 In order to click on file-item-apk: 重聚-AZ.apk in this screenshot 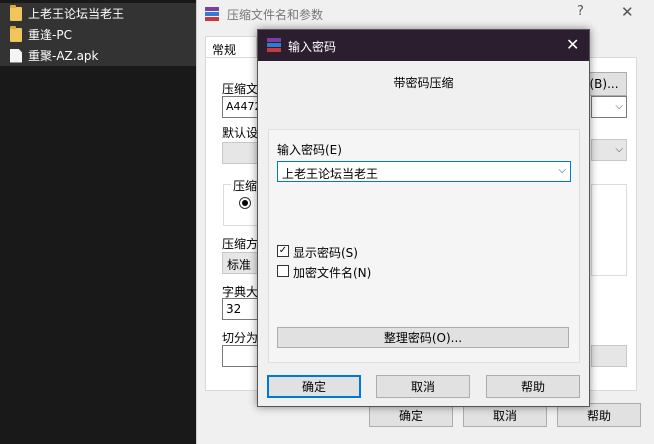, I will do `click(98, 55)`.